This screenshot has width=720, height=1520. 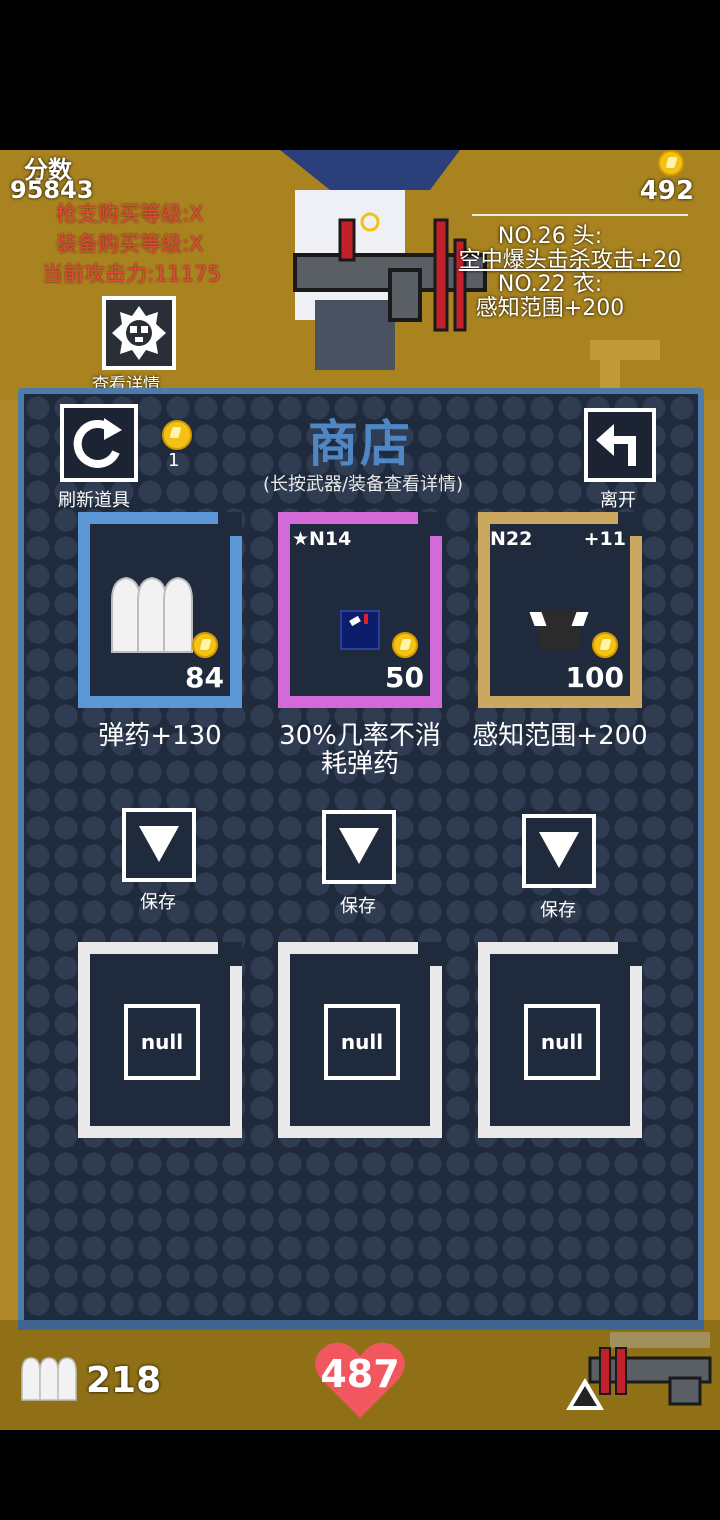 What do you see at coordinates (404, 677) in the screenshot?
I see `item-price: 50` at bounding box center [404, 677].